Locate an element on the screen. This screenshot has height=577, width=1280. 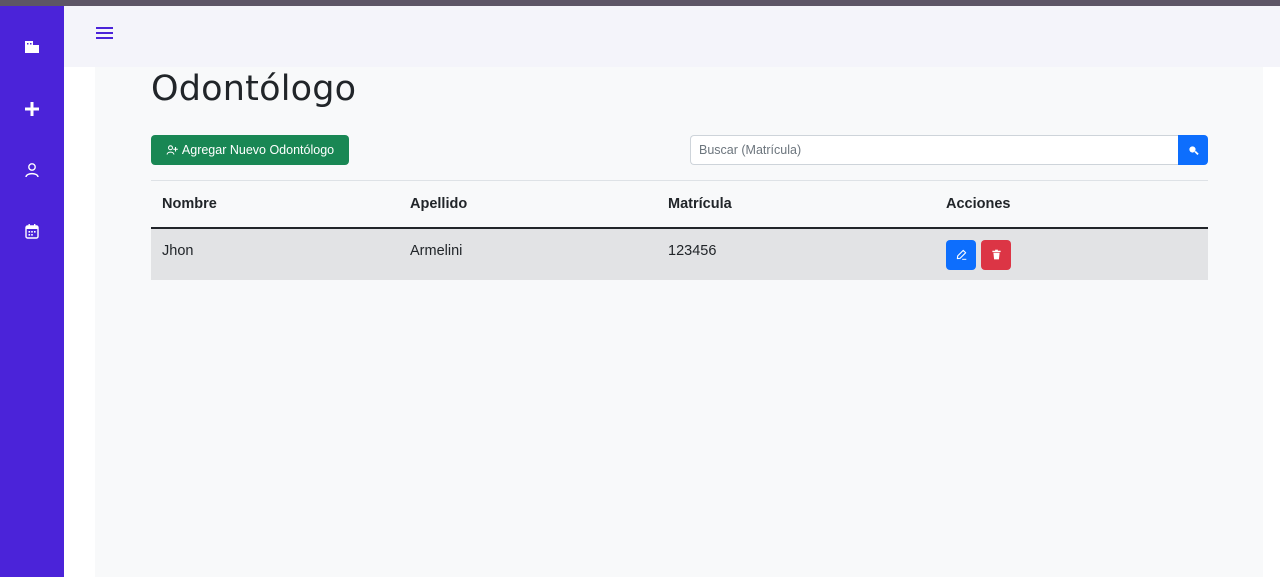
sidebar-item-home is located at coordinates (32, 46).